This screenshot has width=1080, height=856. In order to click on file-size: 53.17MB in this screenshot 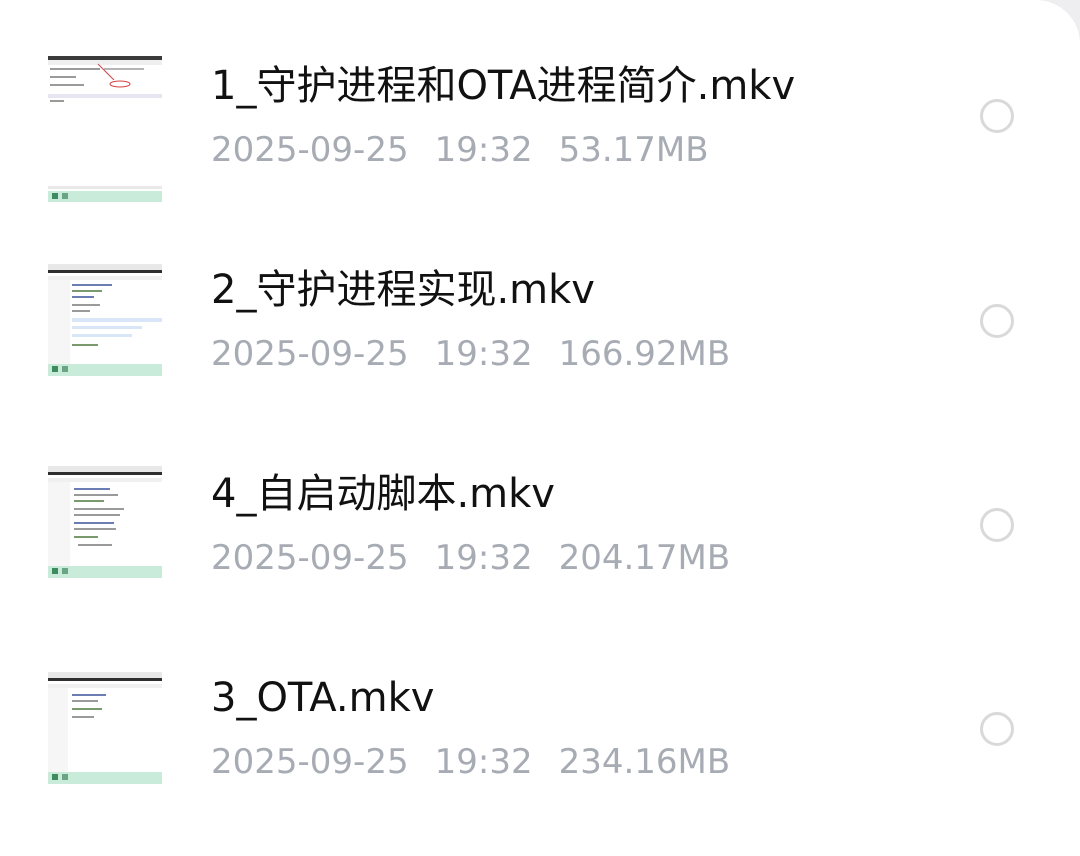, I will do `click(633, 150)`.